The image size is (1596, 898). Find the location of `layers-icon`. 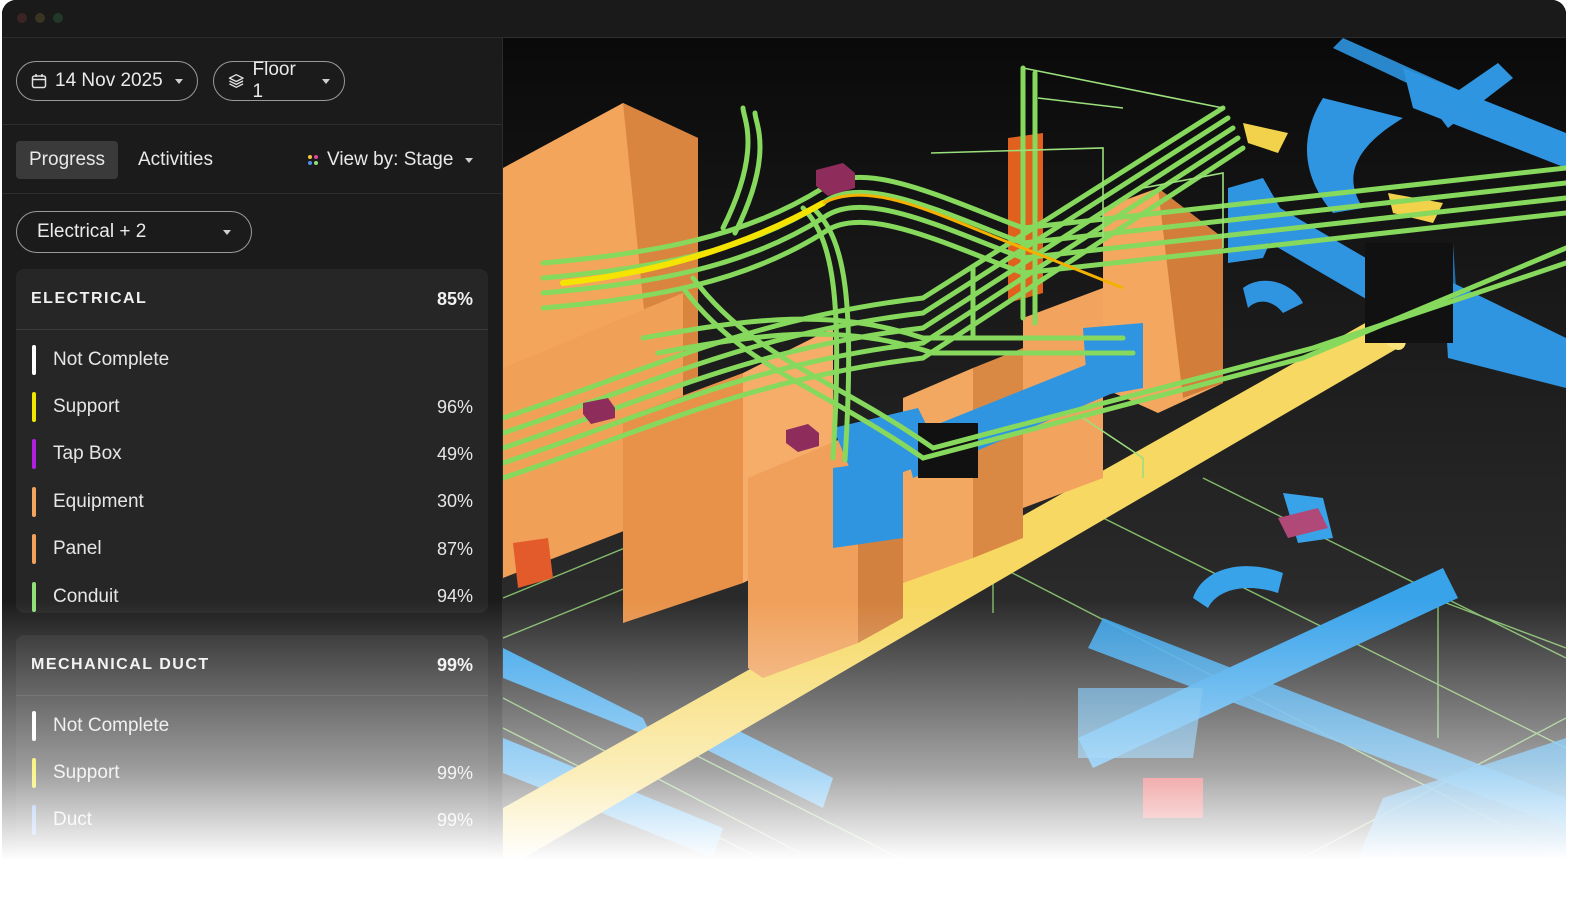

layers-icon is located at coordinates (236, 81).